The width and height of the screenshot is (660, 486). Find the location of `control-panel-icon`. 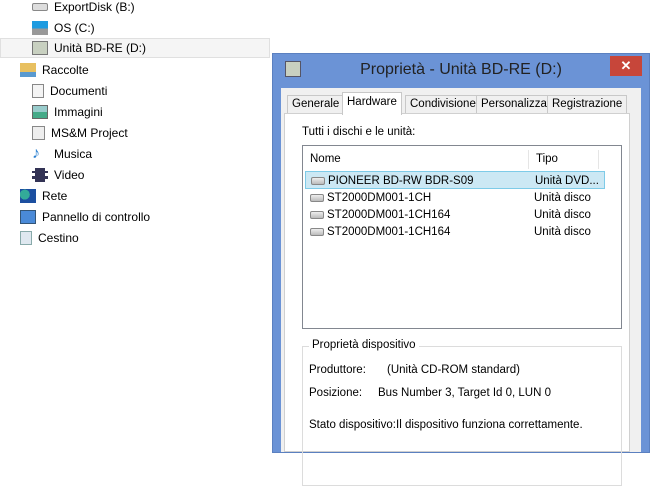

control-panel-icon is located at coordinates (28, 217).